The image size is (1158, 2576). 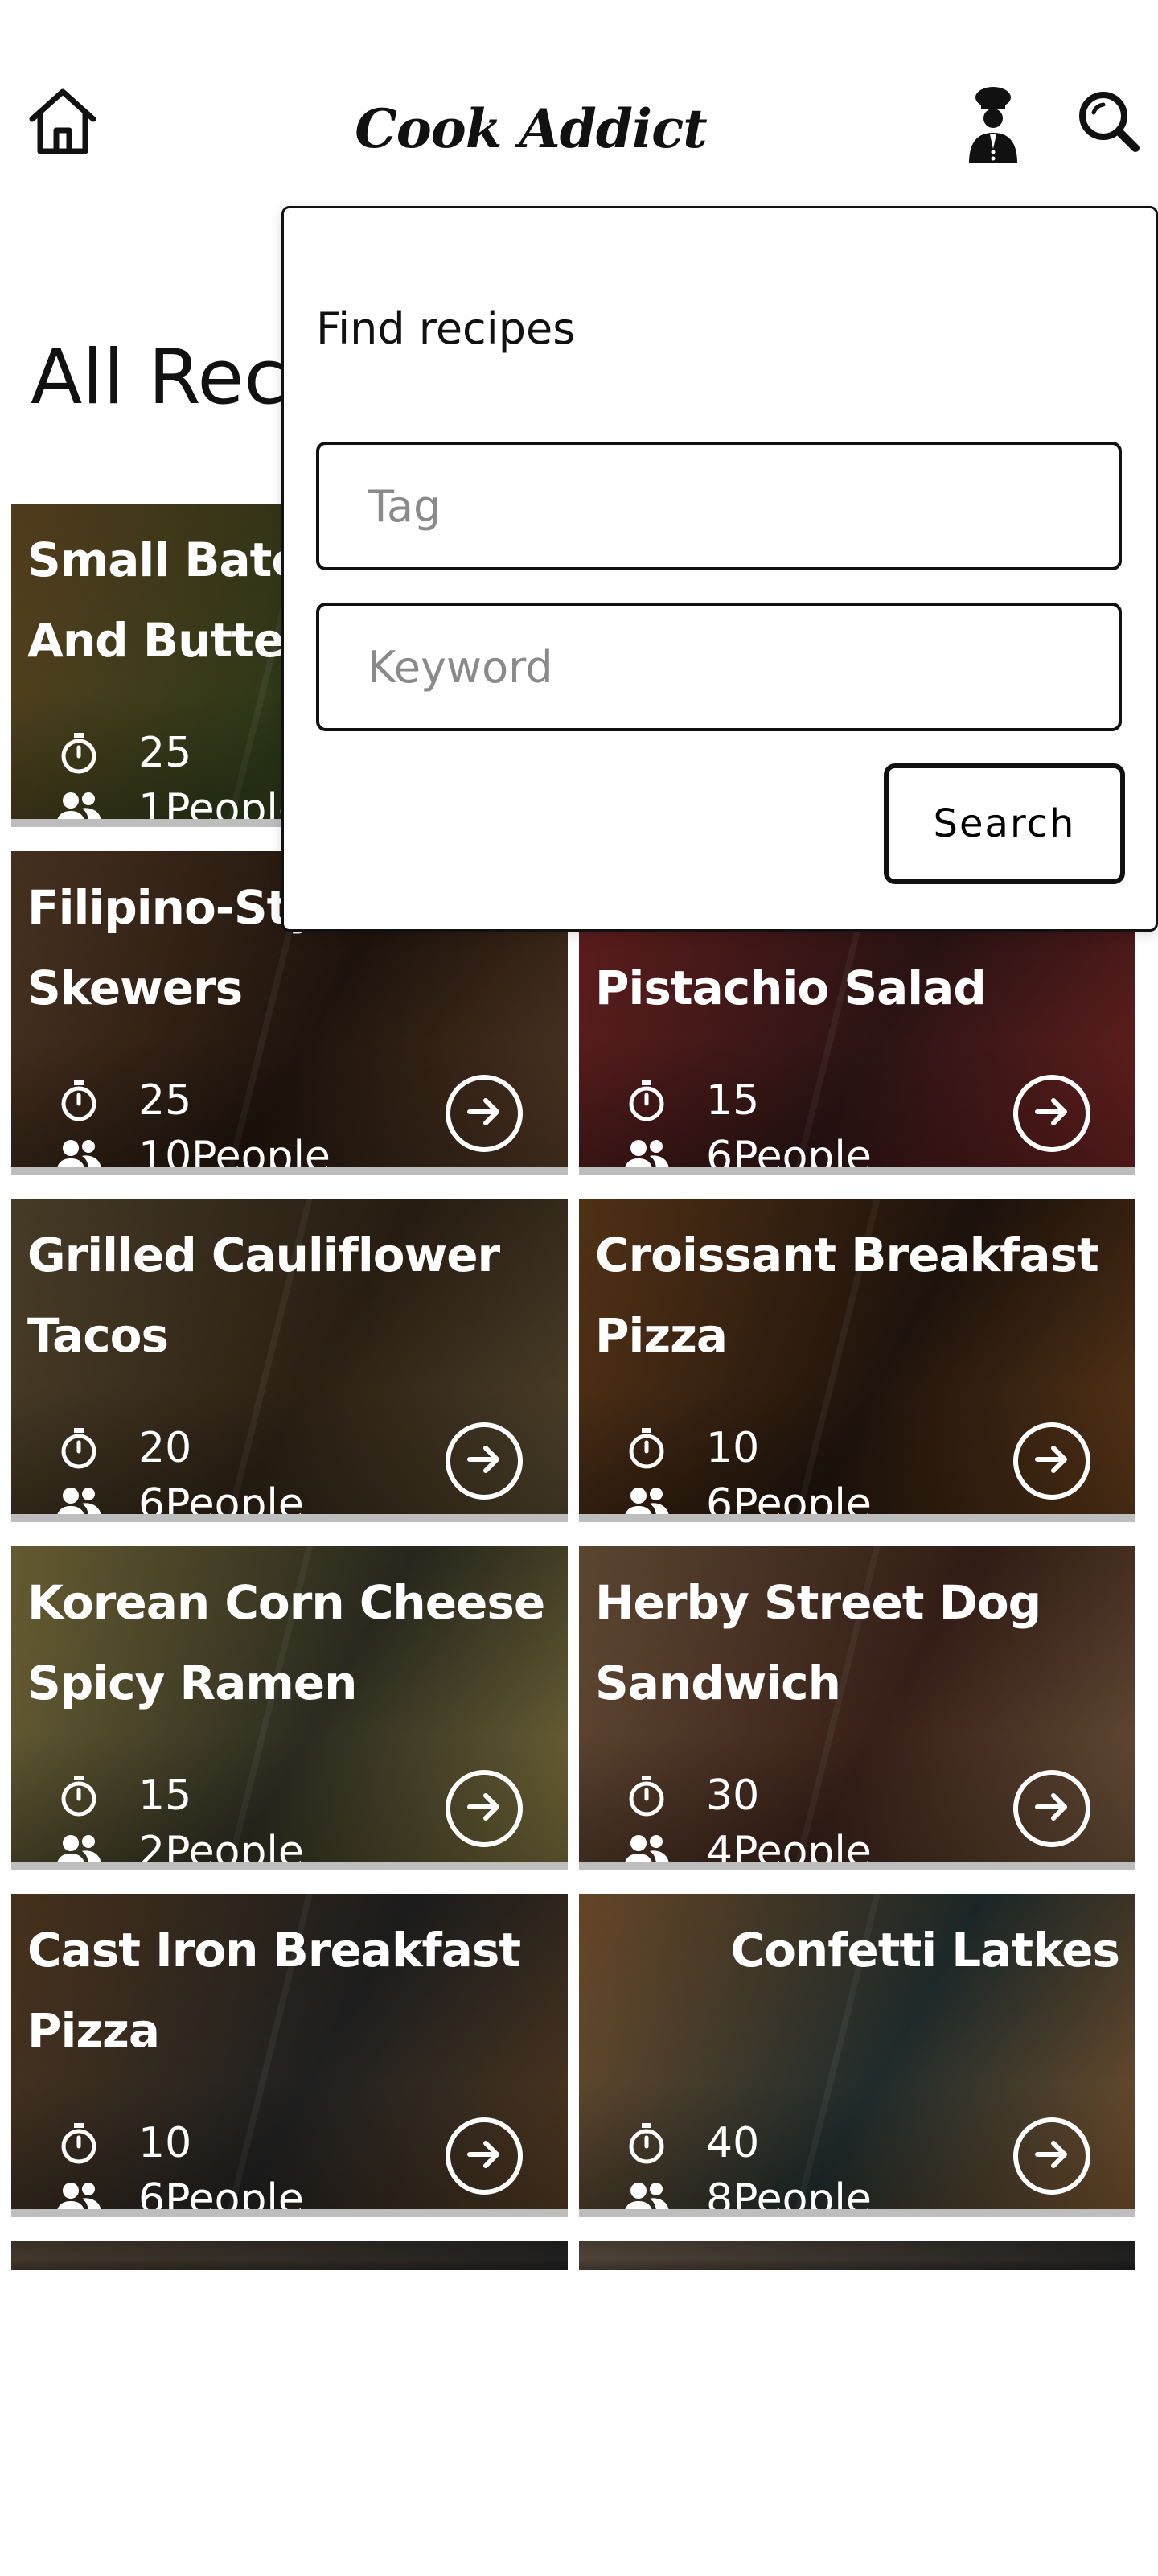 What do you see at coordinates (818, 1642) in the screenshot?
I see `recipe-title: Herby Street Dog Sandwich` at bounding box center [818, 1642].